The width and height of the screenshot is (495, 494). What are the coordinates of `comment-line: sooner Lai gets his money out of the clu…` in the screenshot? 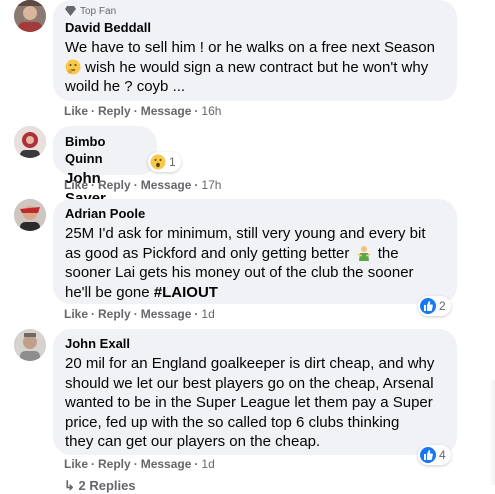 It's located at (239, 272).